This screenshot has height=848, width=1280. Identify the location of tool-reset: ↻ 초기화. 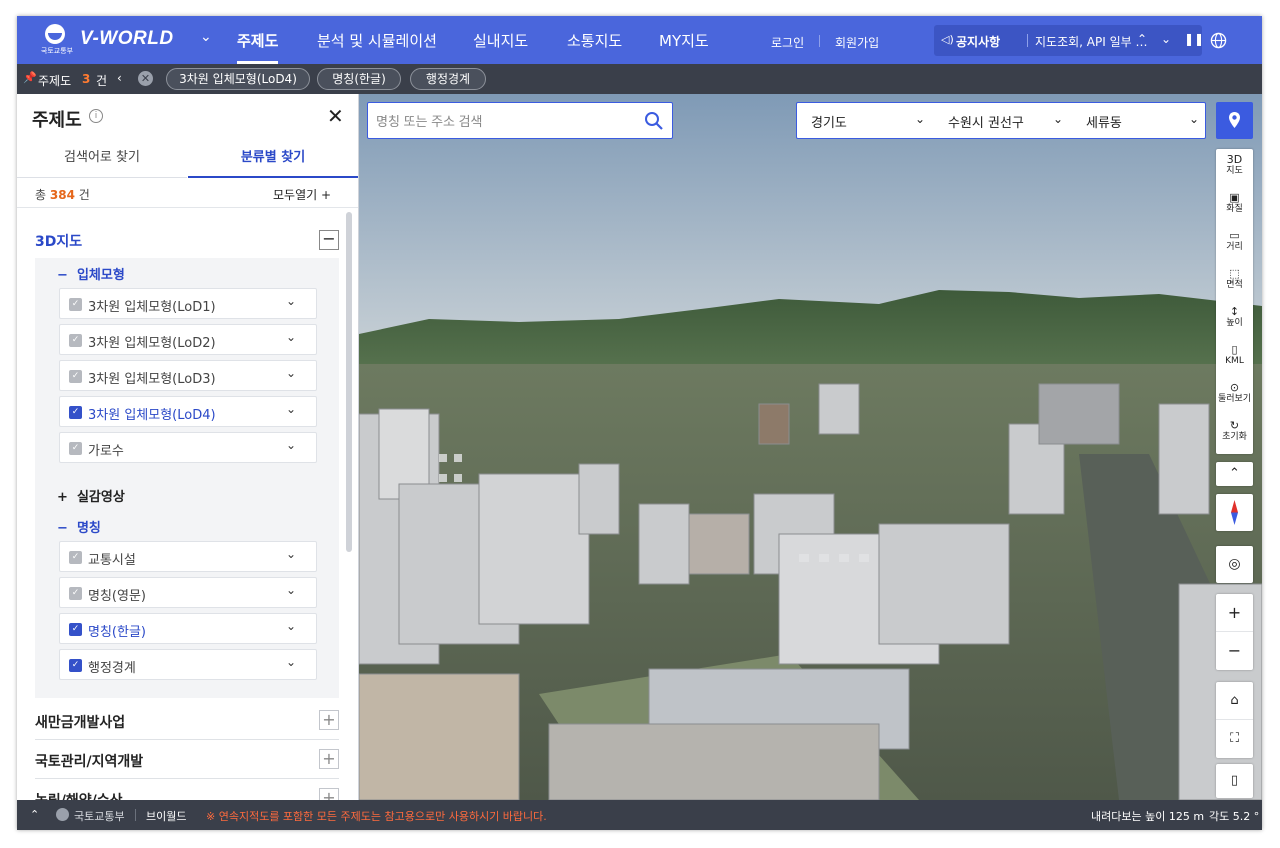
(1234, 434).